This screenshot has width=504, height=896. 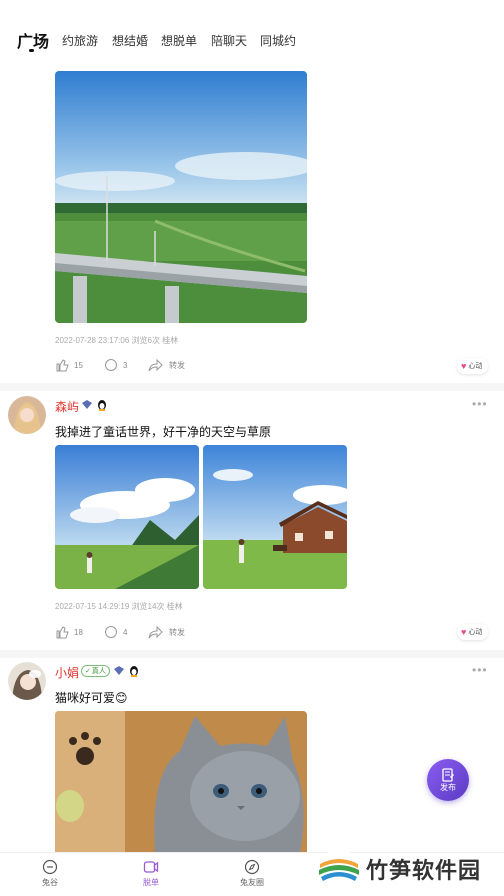 I want to click on nav-friends: 兔友圈, so click(x=252, y=873).